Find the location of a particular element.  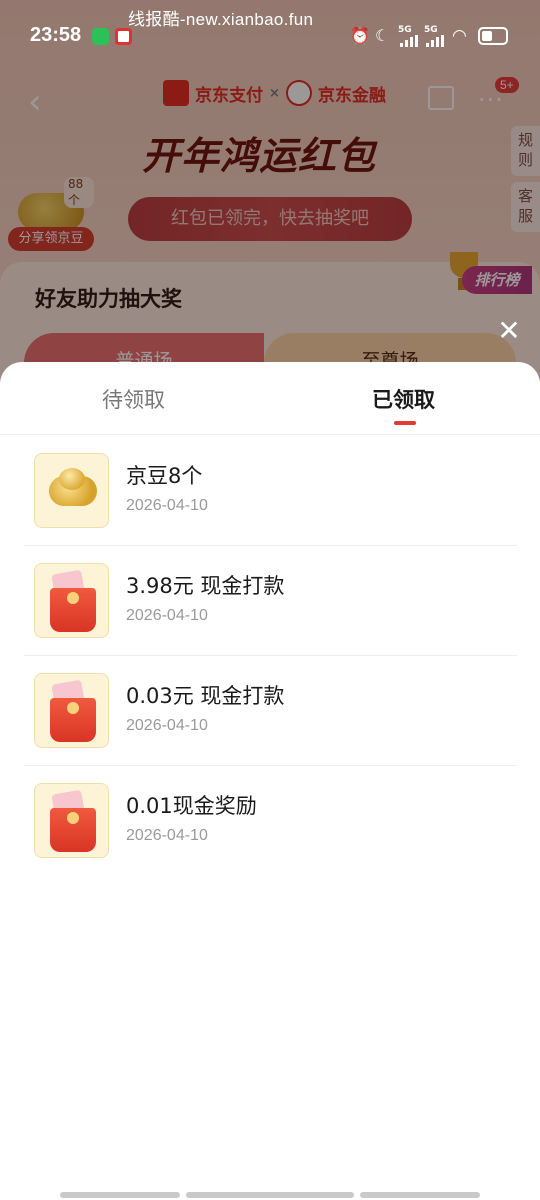

wifi-icon: ◠ is located at coordinates (459, 36).